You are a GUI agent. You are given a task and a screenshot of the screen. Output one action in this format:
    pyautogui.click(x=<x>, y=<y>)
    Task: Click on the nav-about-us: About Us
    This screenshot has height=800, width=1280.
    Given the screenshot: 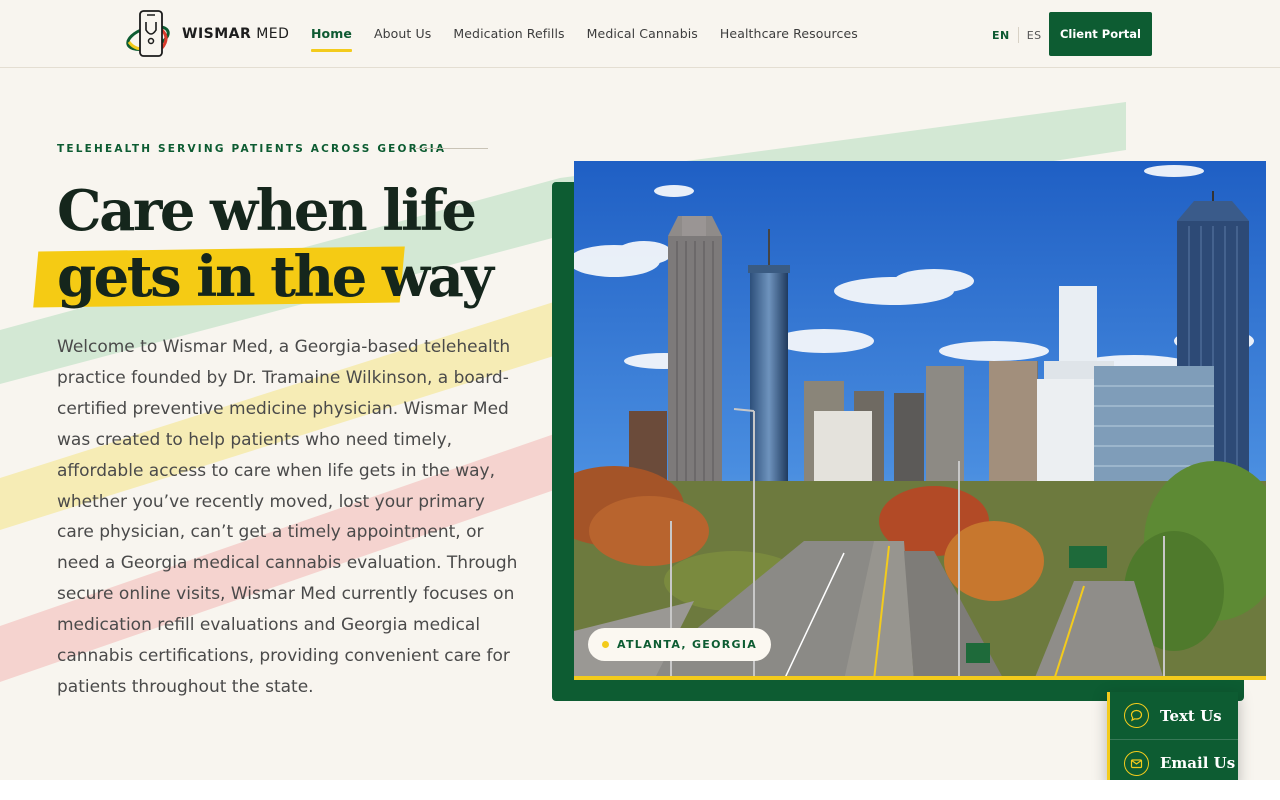 What is the action you would take?
    pyautogui.click(x=402, y=33)
    